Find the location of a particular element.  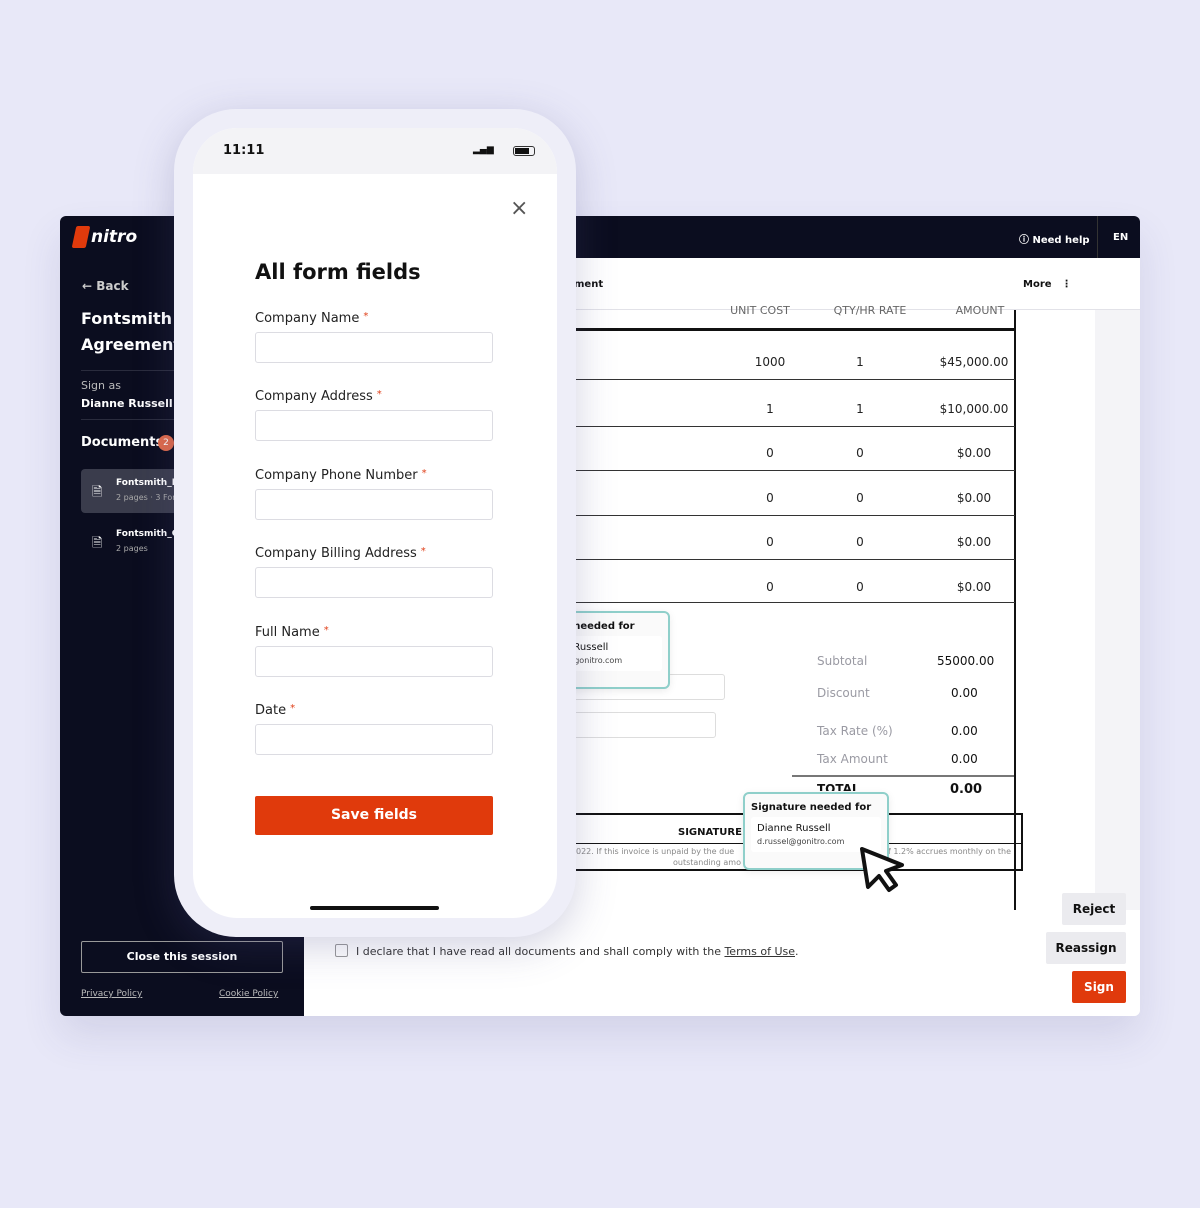

cookie-policy-link: Cookie Policy is located at coordinates (248, 994).